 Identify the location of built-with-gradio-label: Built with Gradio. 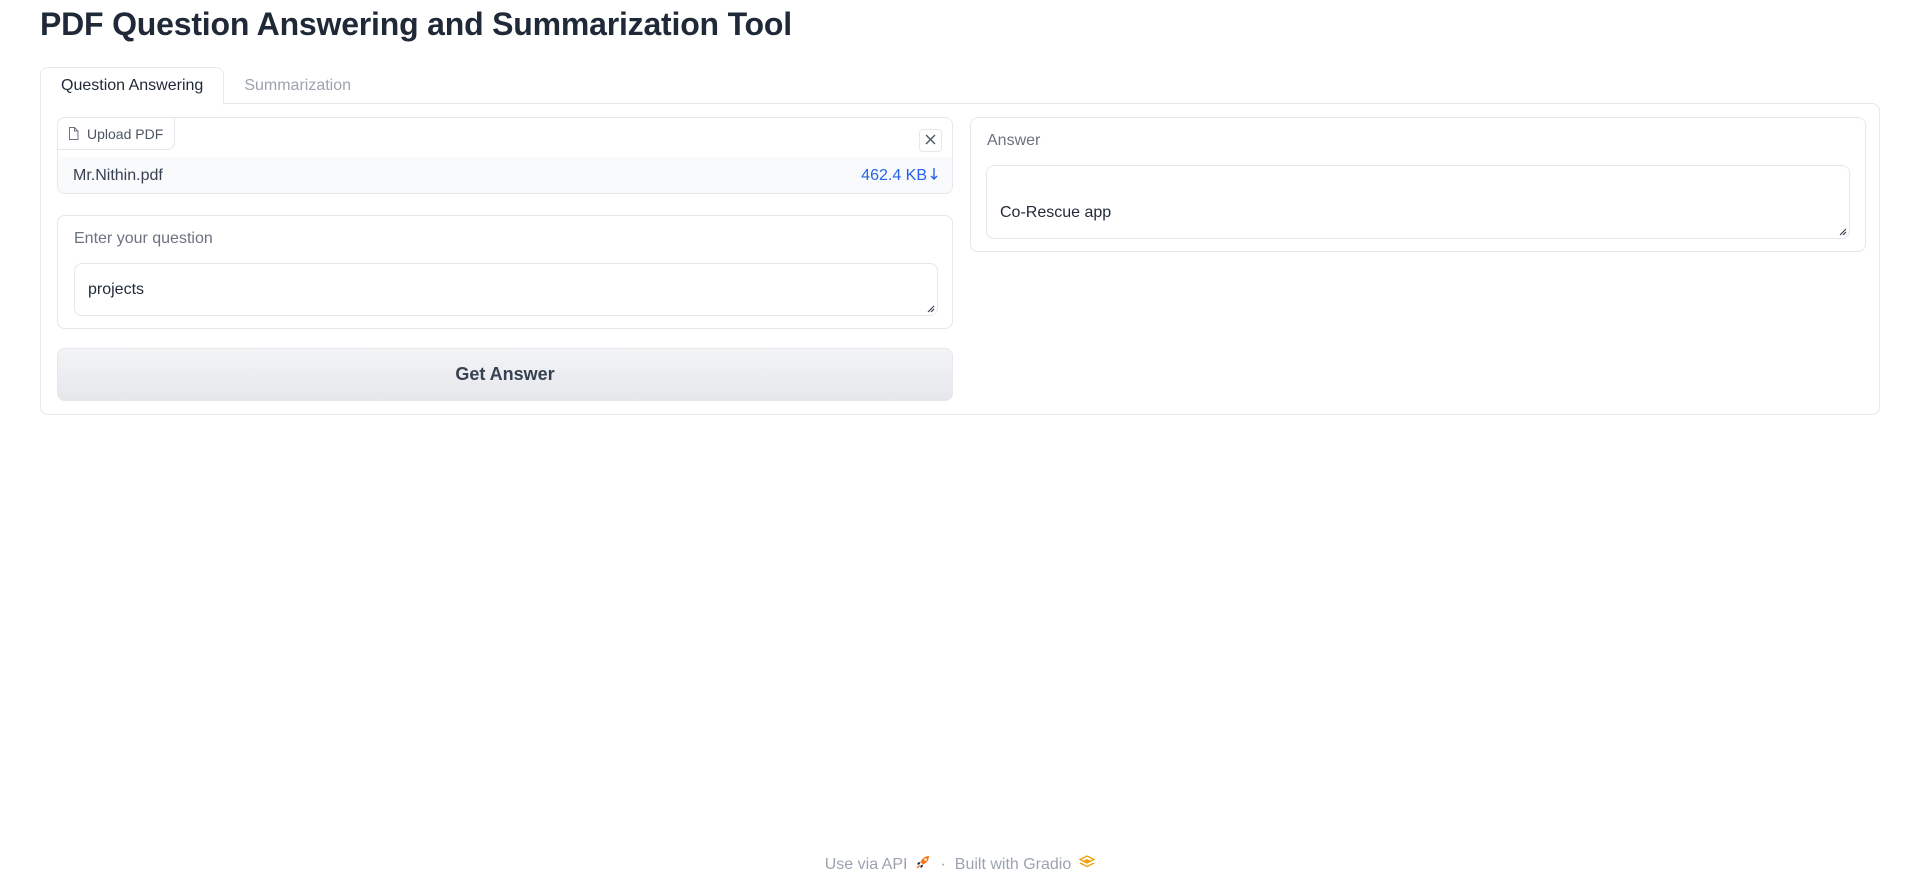
(1013, 864).